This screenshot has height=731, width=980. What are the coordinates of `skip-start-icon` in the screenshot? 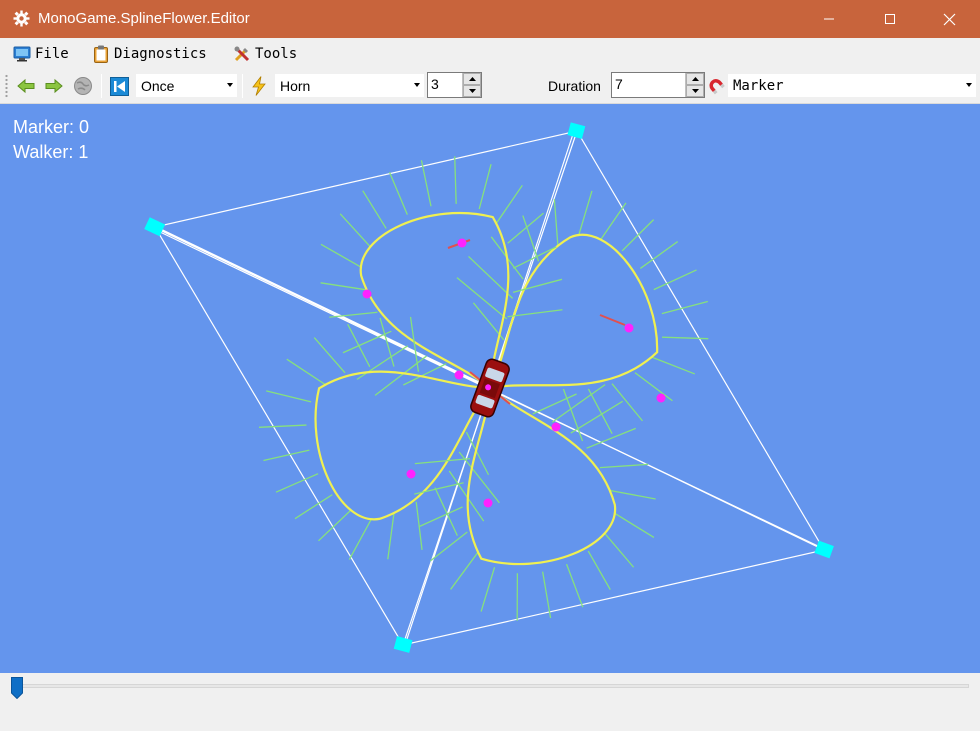 It's located at (119, 86).